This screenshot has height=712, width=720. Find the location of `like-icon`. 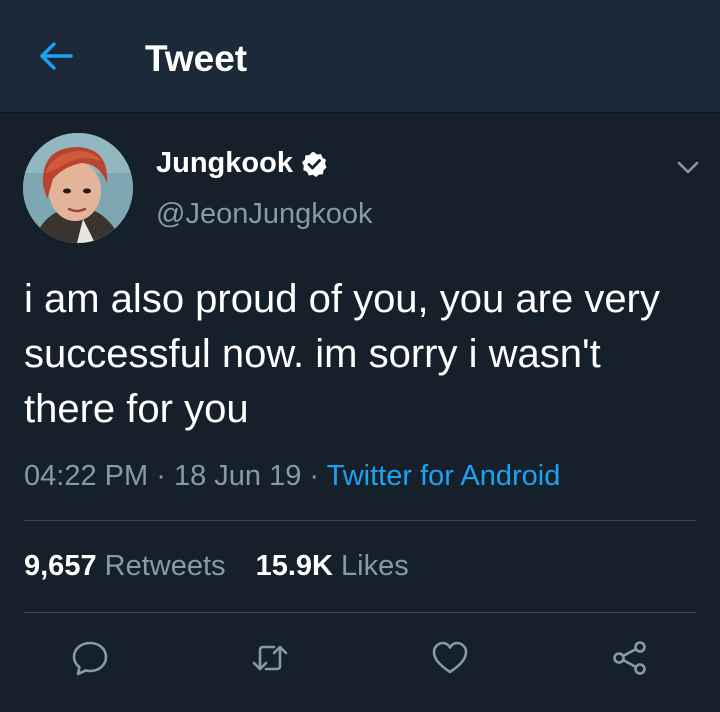

like-icon is located at coordinates (450, 660).